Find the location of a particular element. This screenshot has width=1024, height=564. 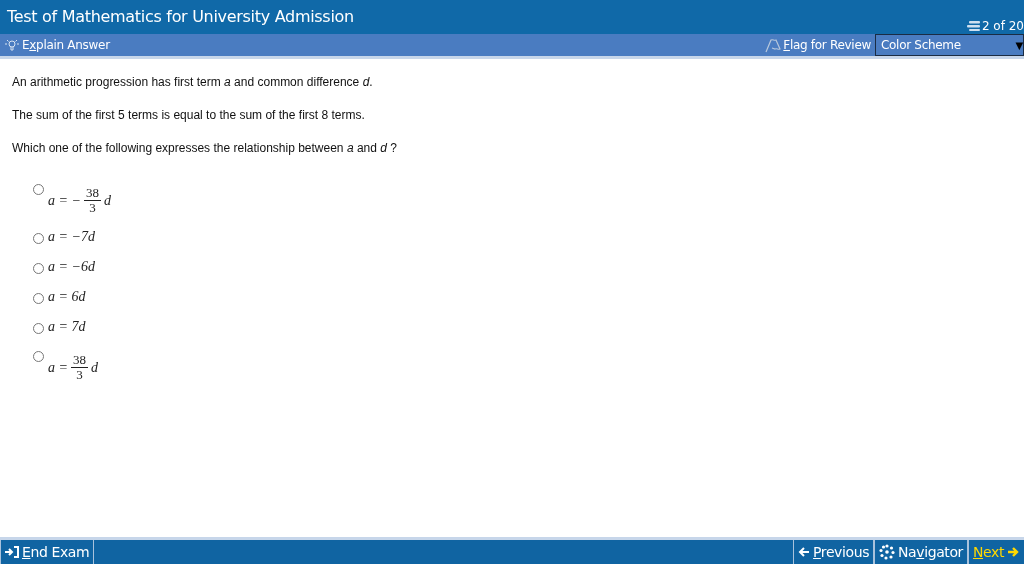

flag-for-review-button: Flag for Review is located at coordinates (818, 45).